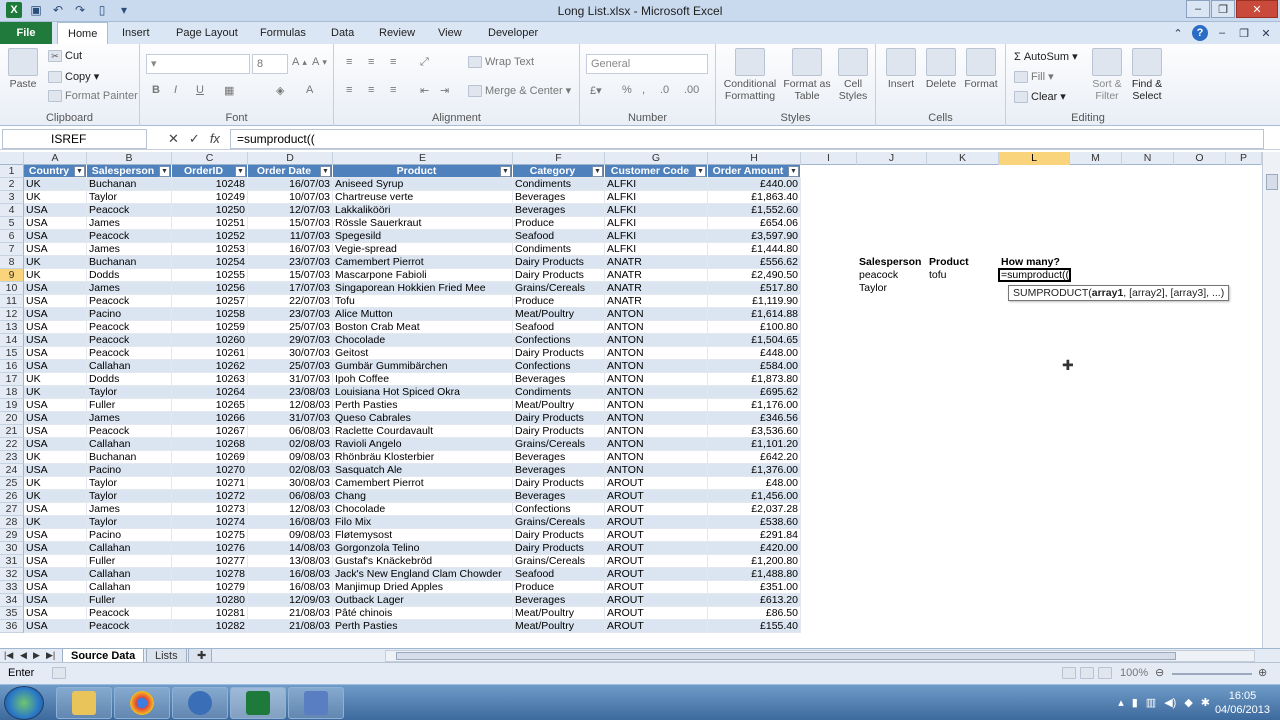  Describe the element at coordinates (290, 366) in the screenshot. I see `table-cell: 25/07/03` at that location.